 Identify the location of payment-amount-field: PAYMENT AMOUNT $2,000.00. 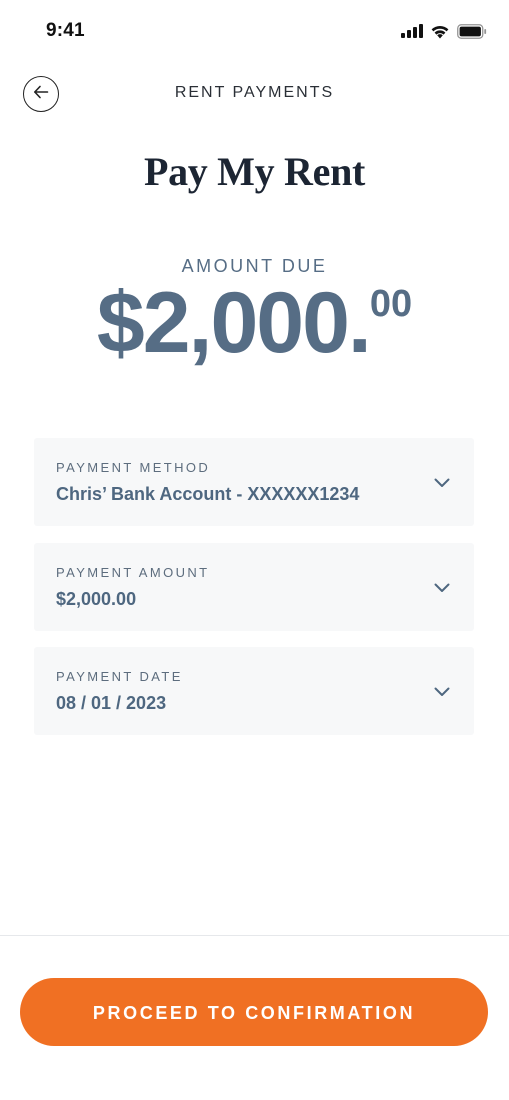
(254, 587).